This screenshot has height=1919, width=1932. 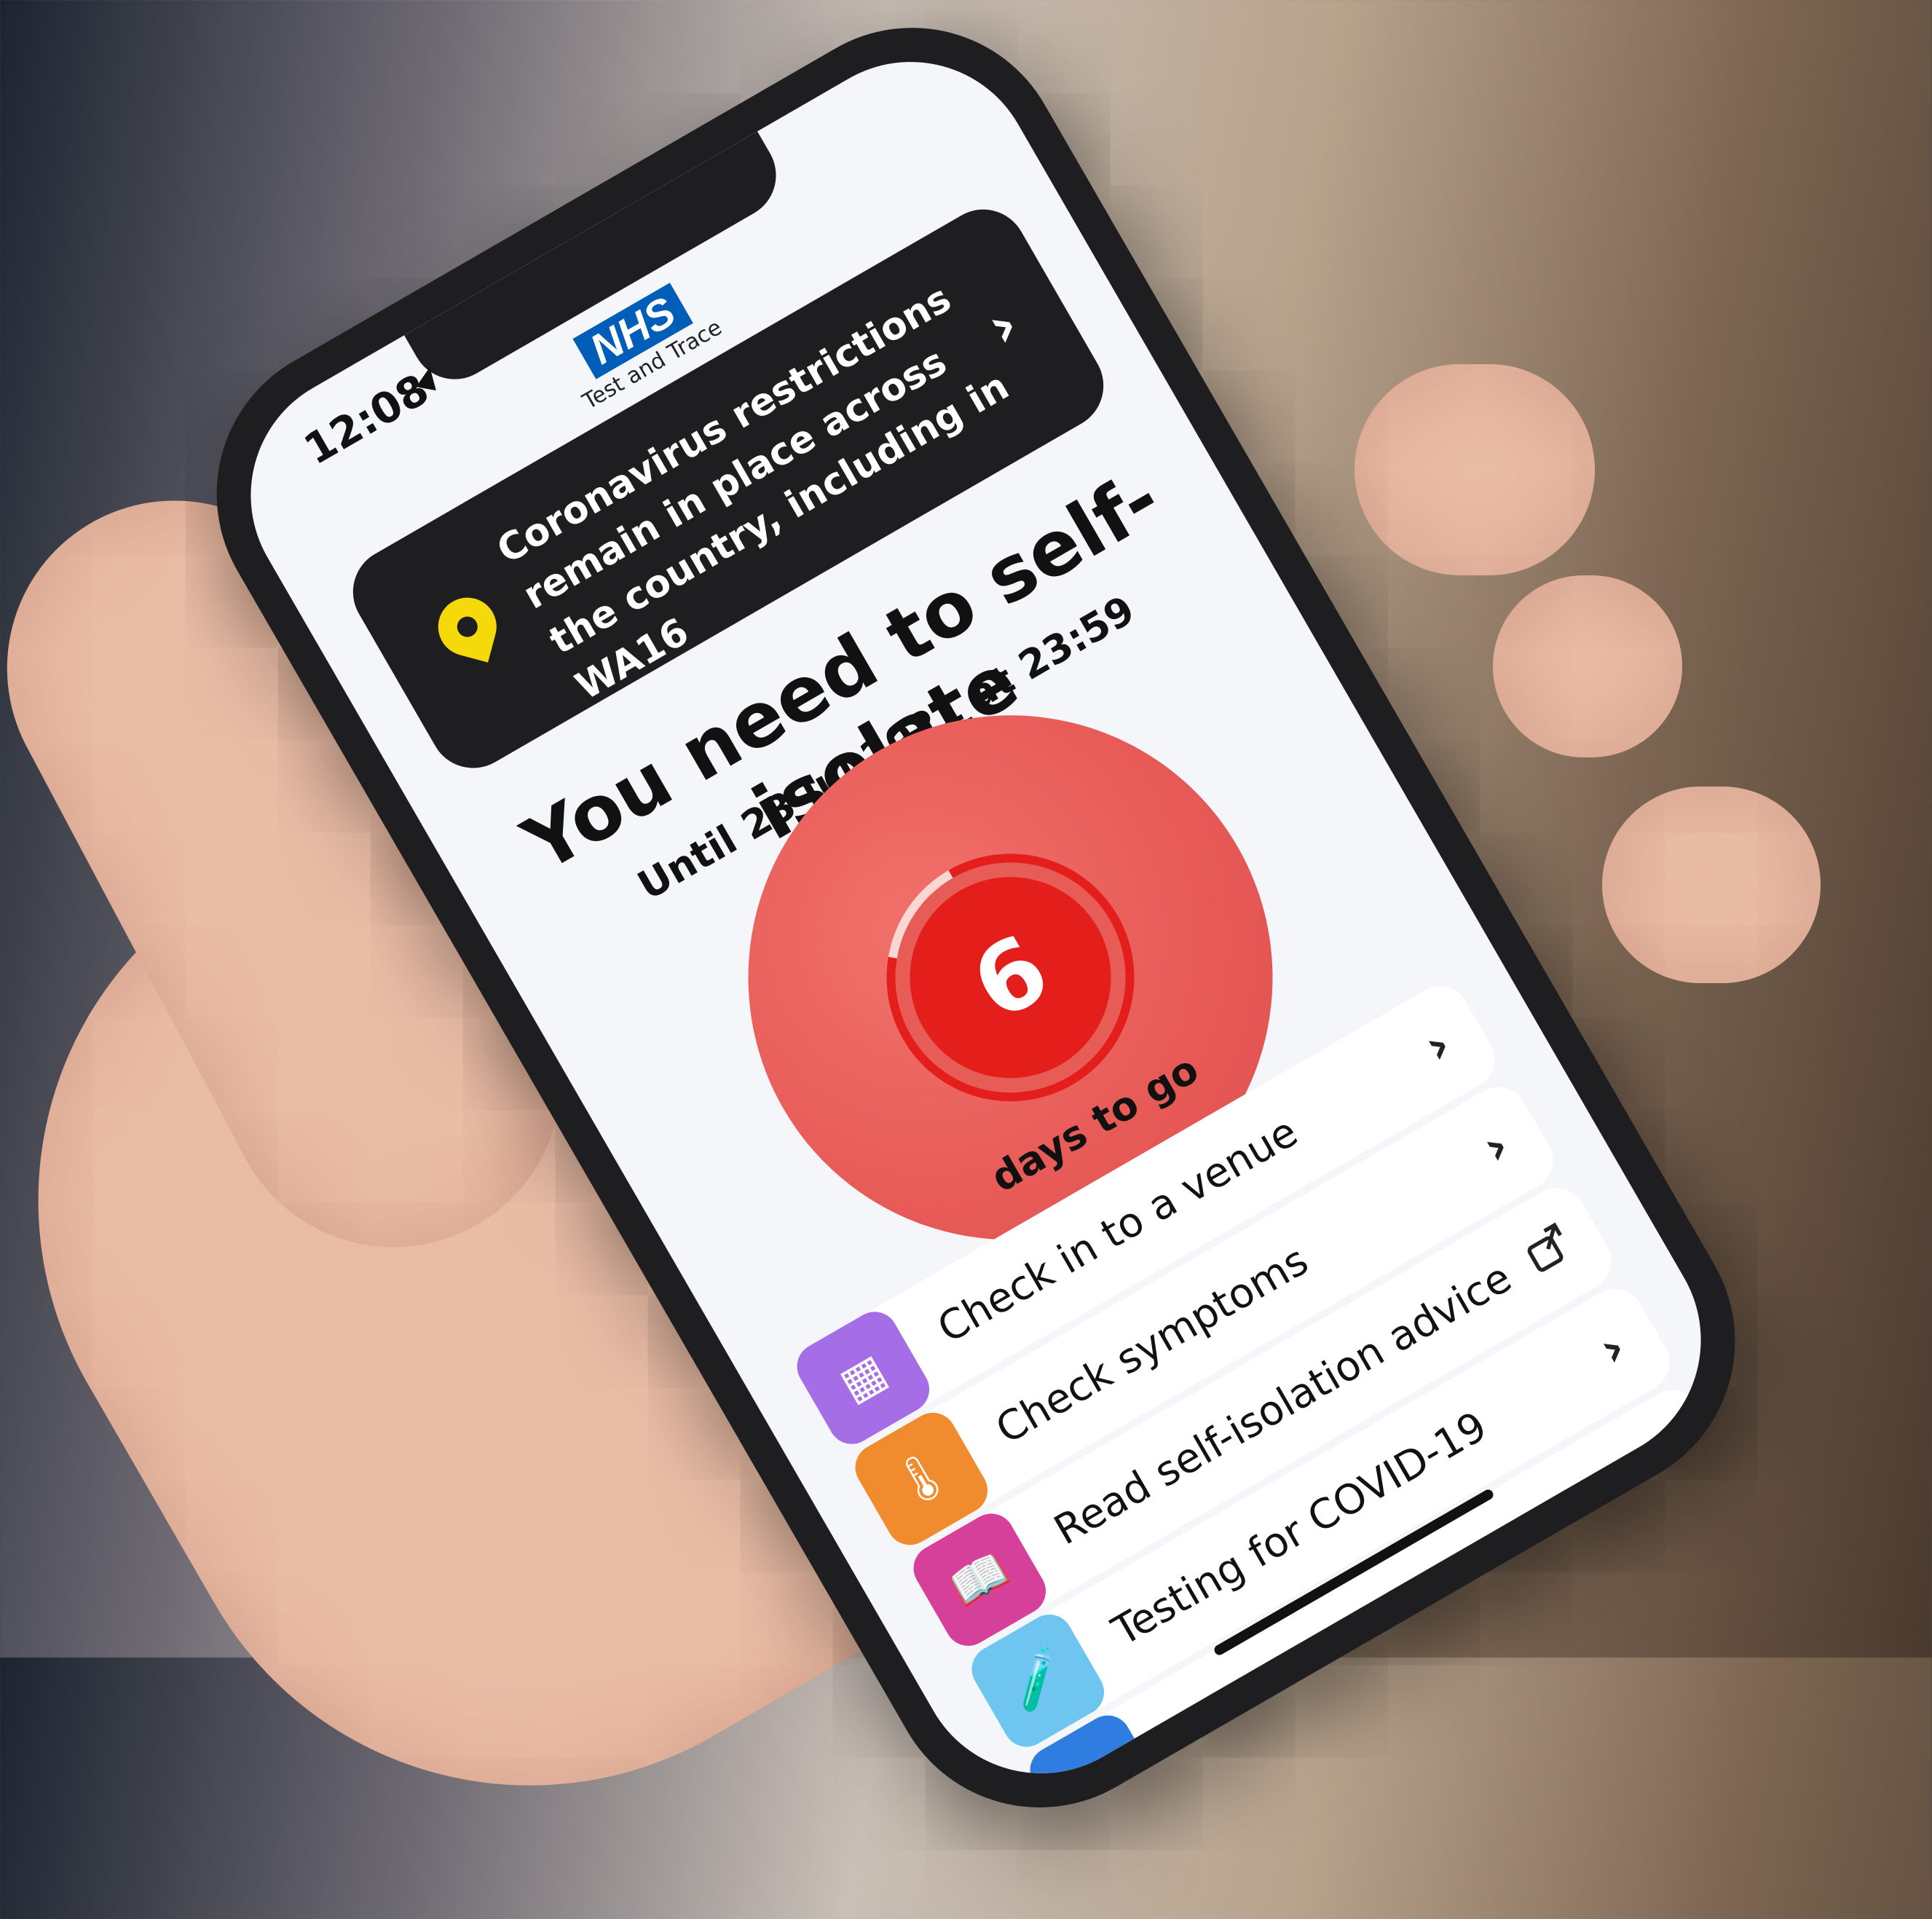 I want to click on location-arrow-icon, so click(x=429, y=378).